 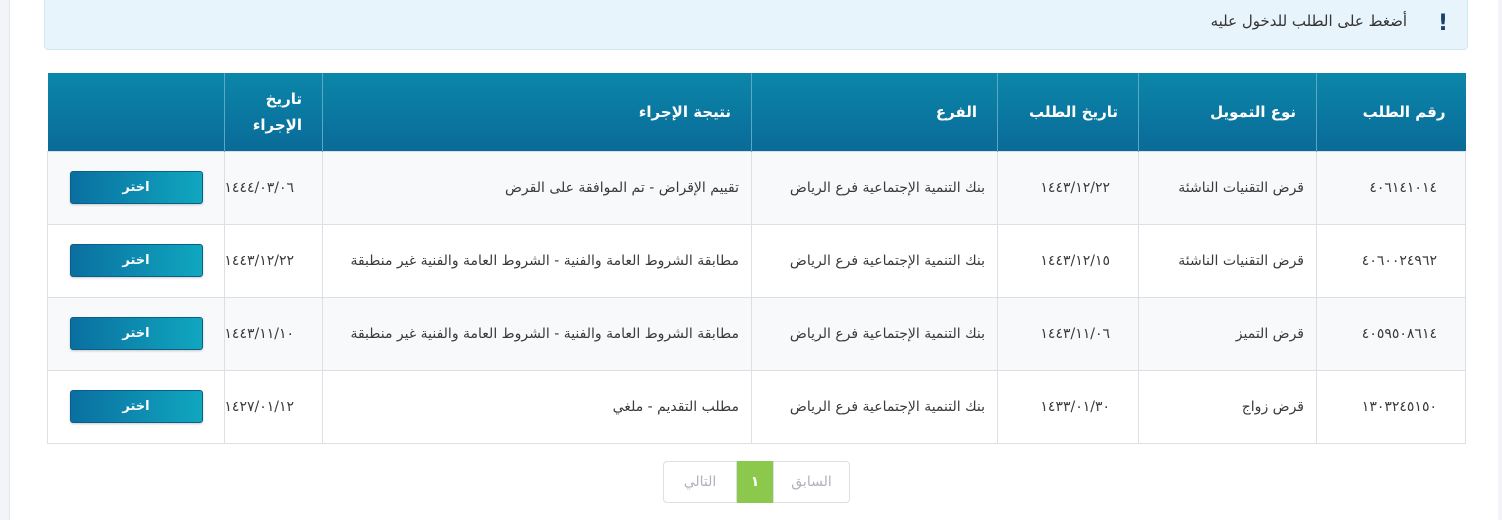 I want to click on cell-procedure-date: ١٤٢٧/٠١/١٢, so click(x=273, y=406).